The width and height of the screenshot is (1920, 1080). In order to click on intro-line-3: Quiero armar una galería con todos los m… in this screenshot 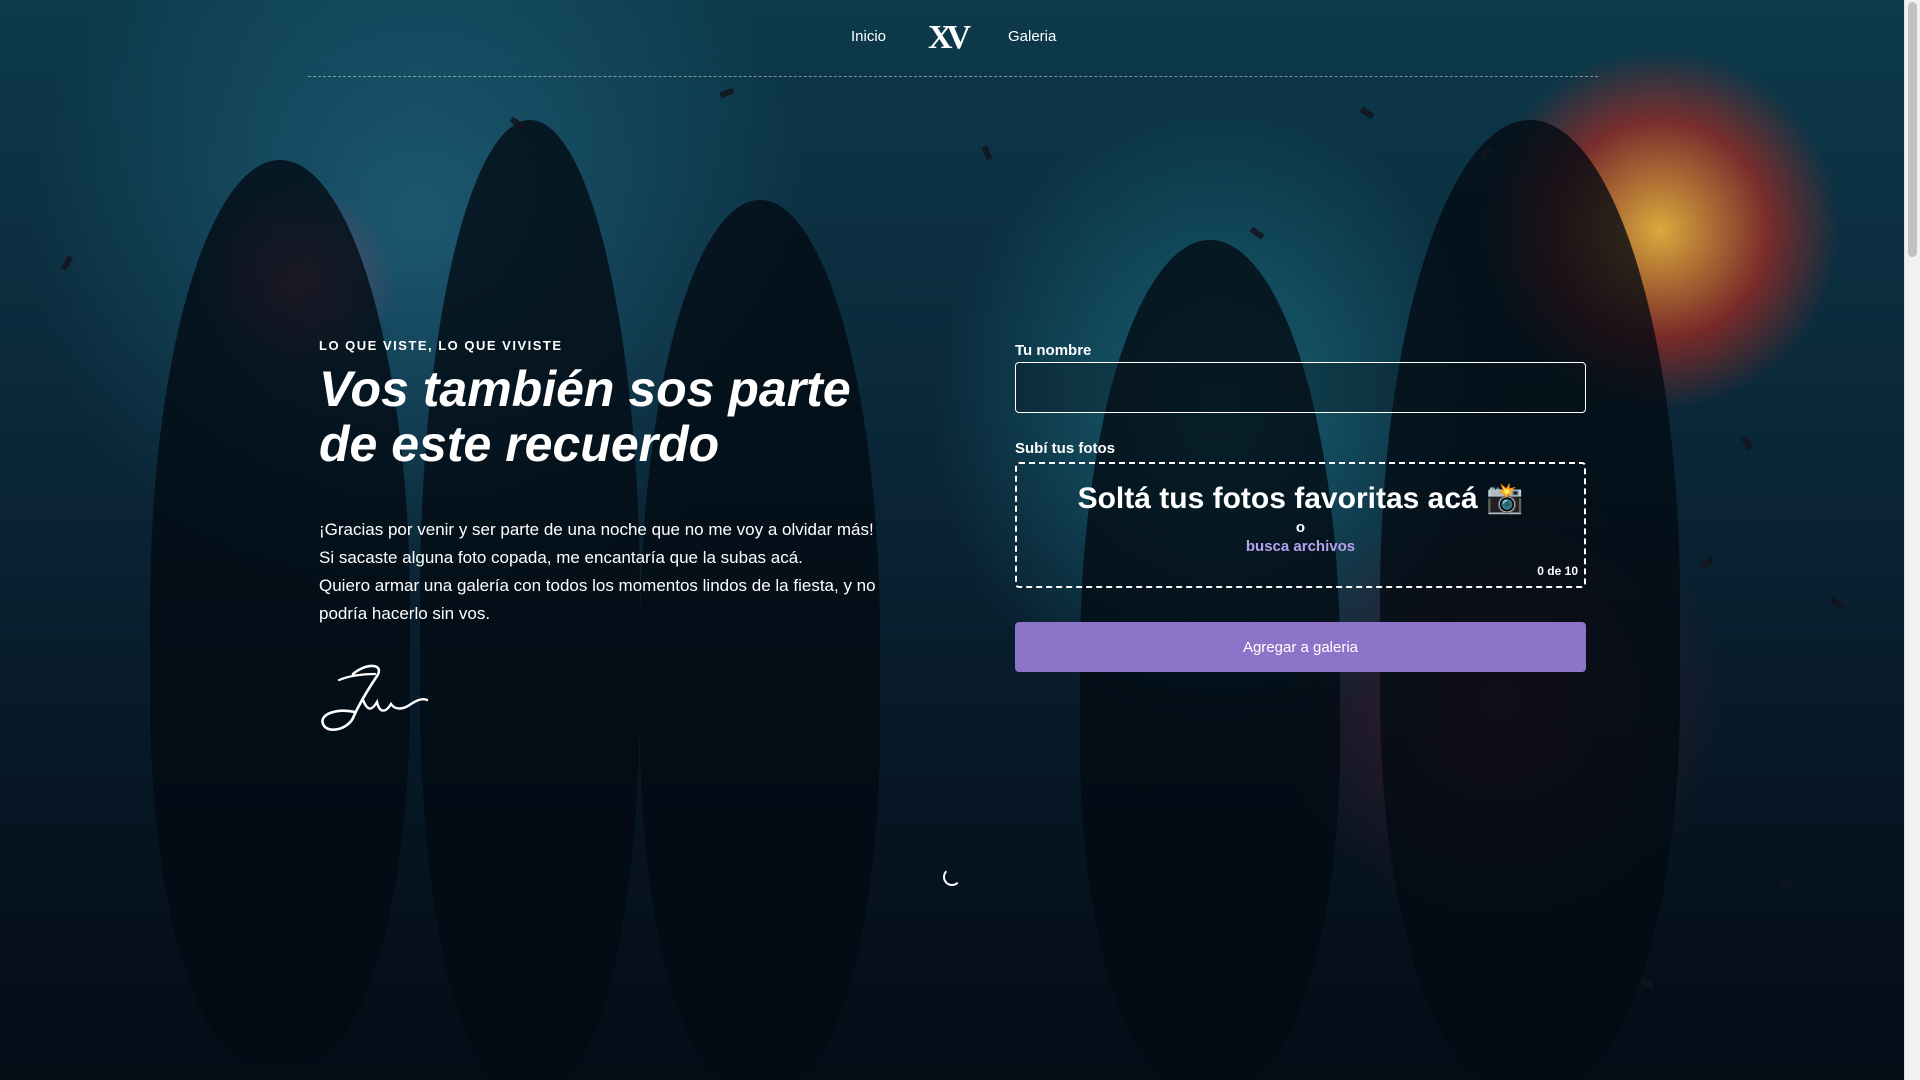, I will do `click(597, 599)`.